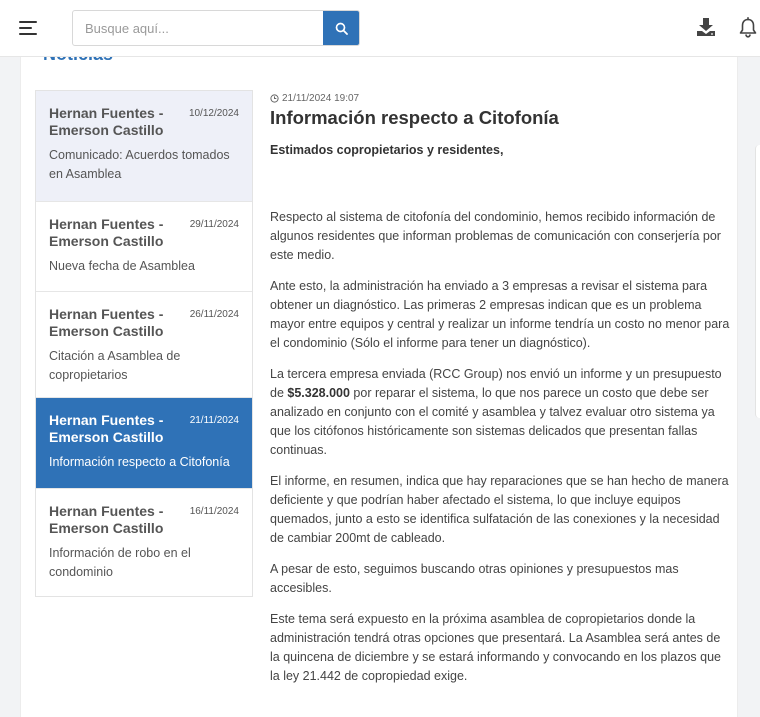 This screenshot has height=717, width=760. I want to click on news-item-subject: Citación a Asamblea de copropietarios, so click(115, 365).